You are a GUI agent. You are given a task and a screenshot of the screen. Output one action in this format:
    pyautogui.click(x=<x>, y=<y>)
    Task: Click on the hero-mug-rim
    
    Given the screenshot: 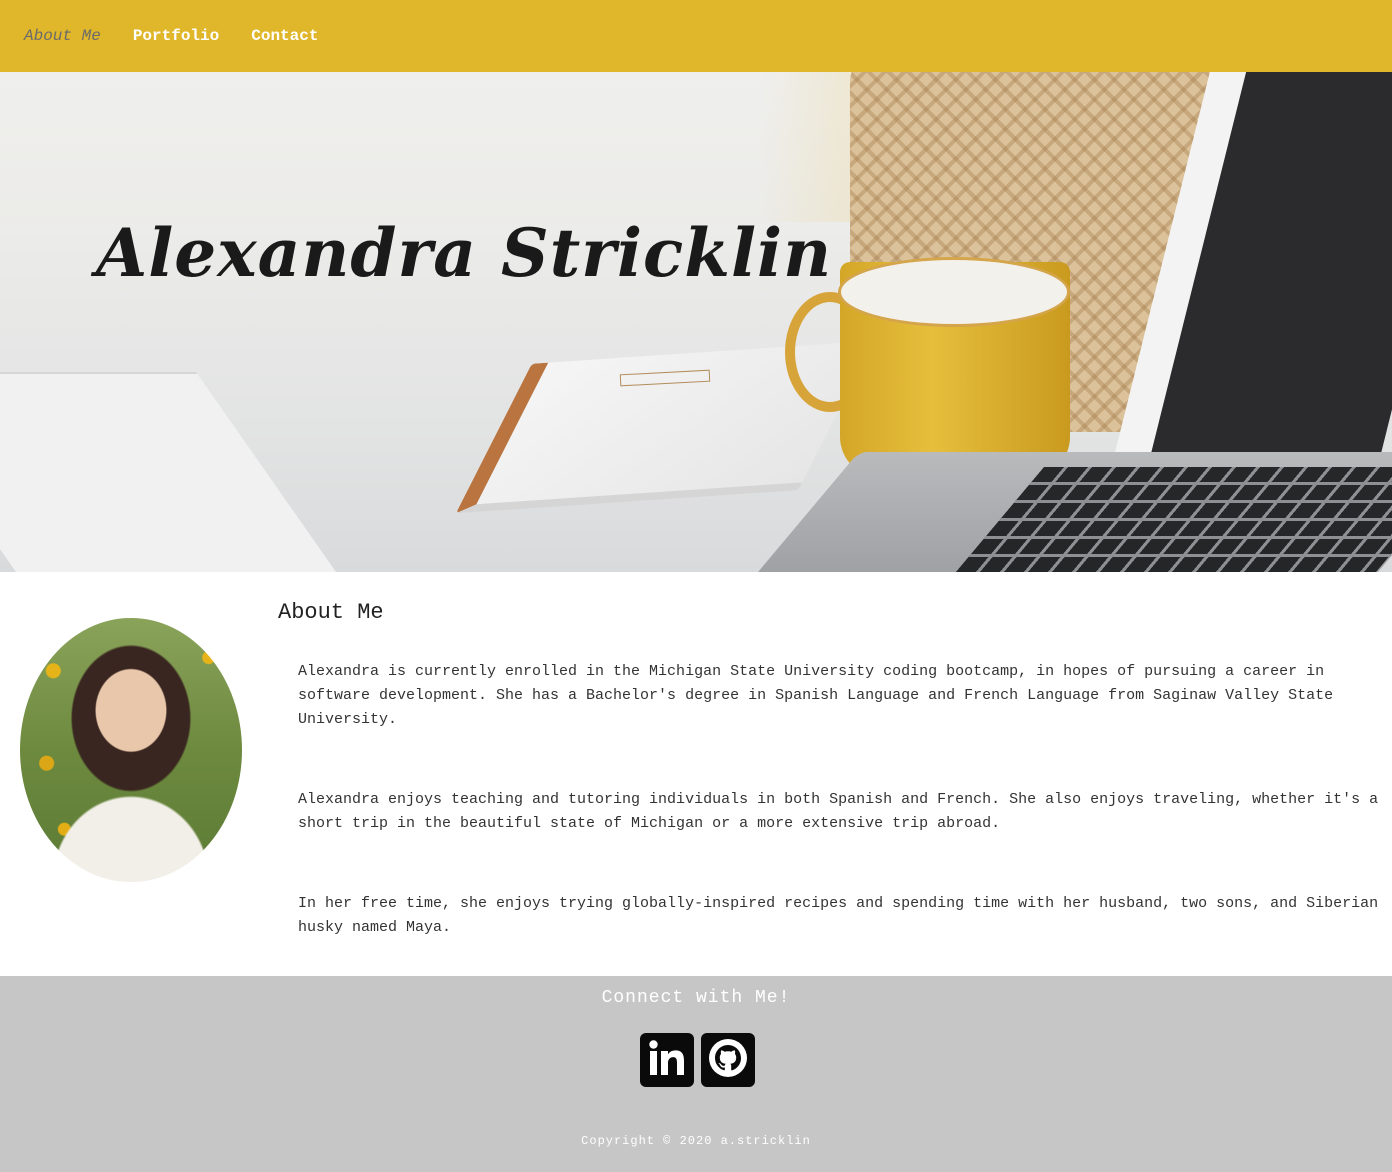 What is the action you would take?
    pyautogui.click(x=954, y=292)
    